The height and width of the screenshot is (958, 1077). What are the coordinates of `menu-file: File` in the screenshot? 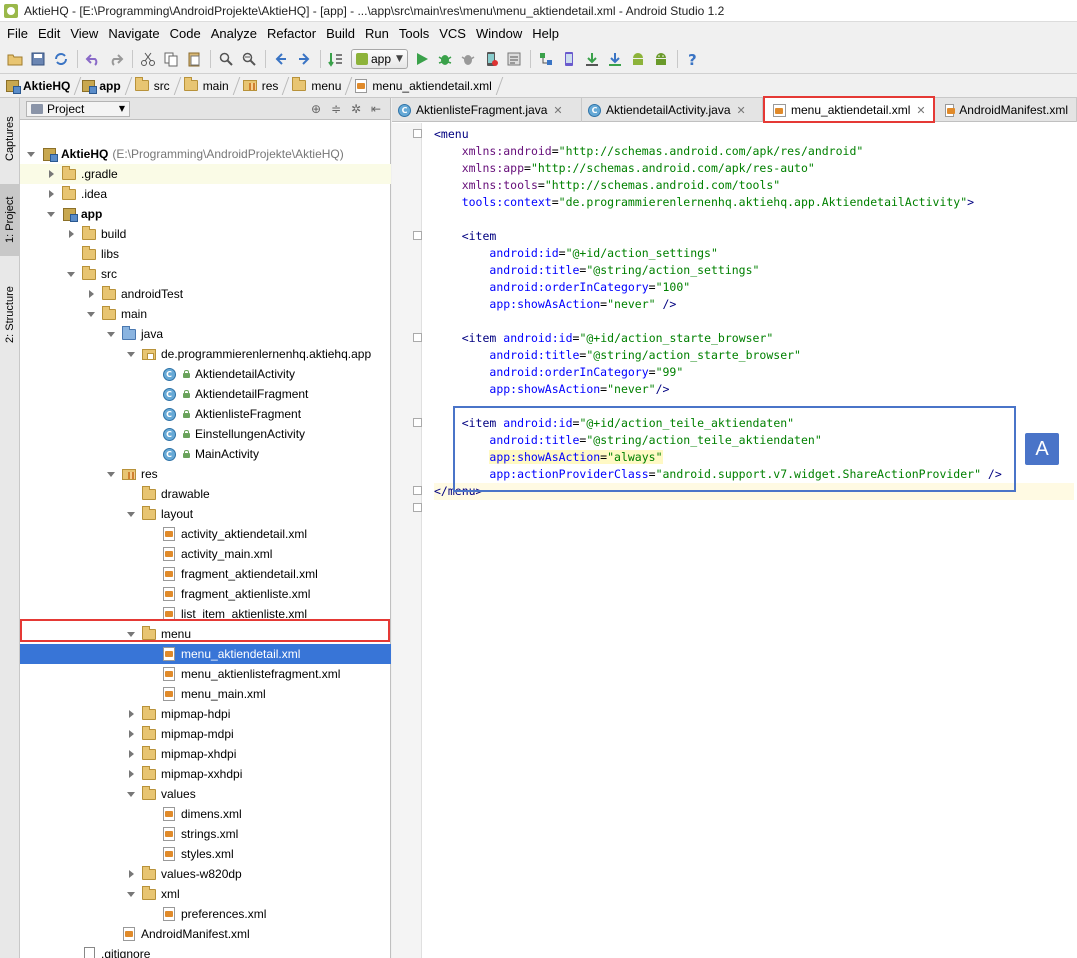 It's located at (17, 33).